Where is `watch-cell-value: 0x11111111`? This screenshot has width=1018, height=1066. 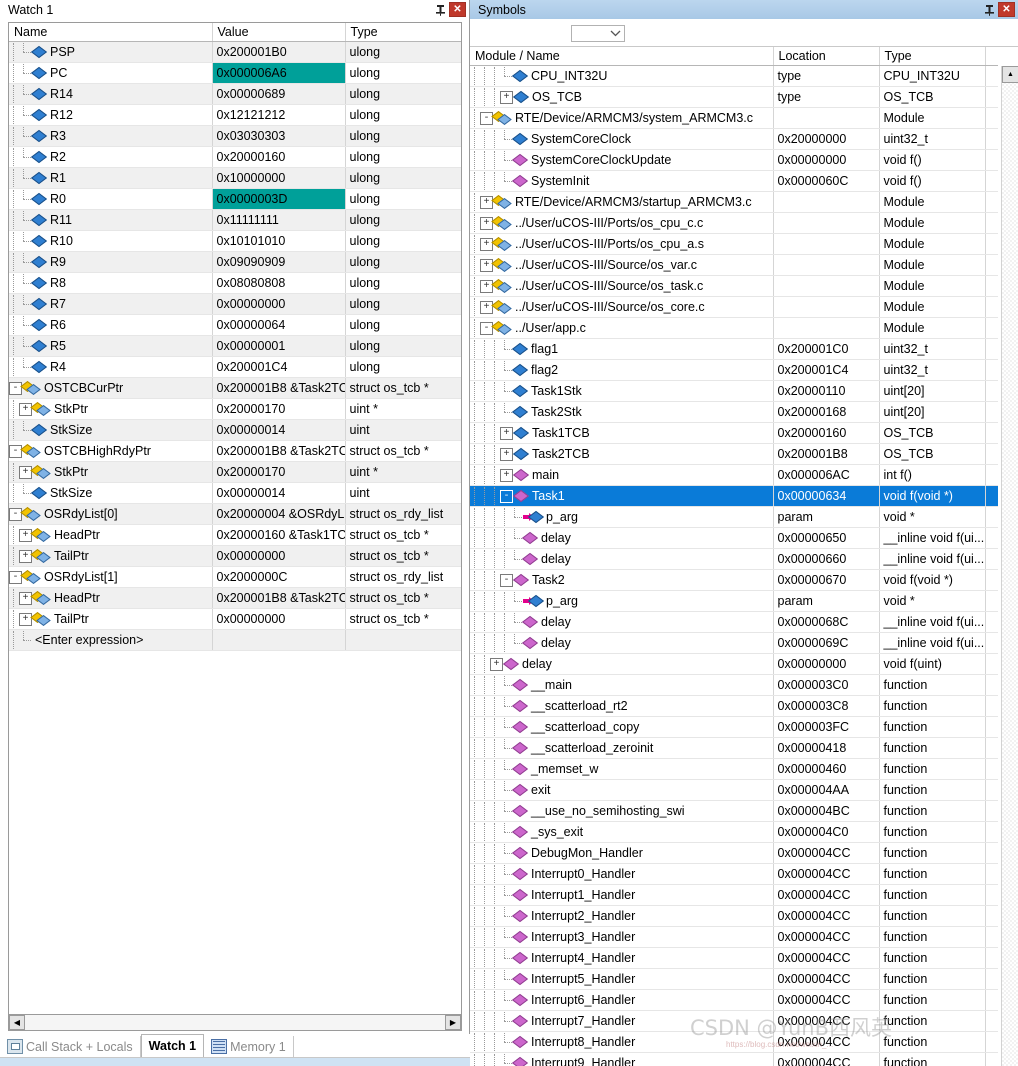
watch-cell-value: 0x11111111 is located at coordinates (279, 220).